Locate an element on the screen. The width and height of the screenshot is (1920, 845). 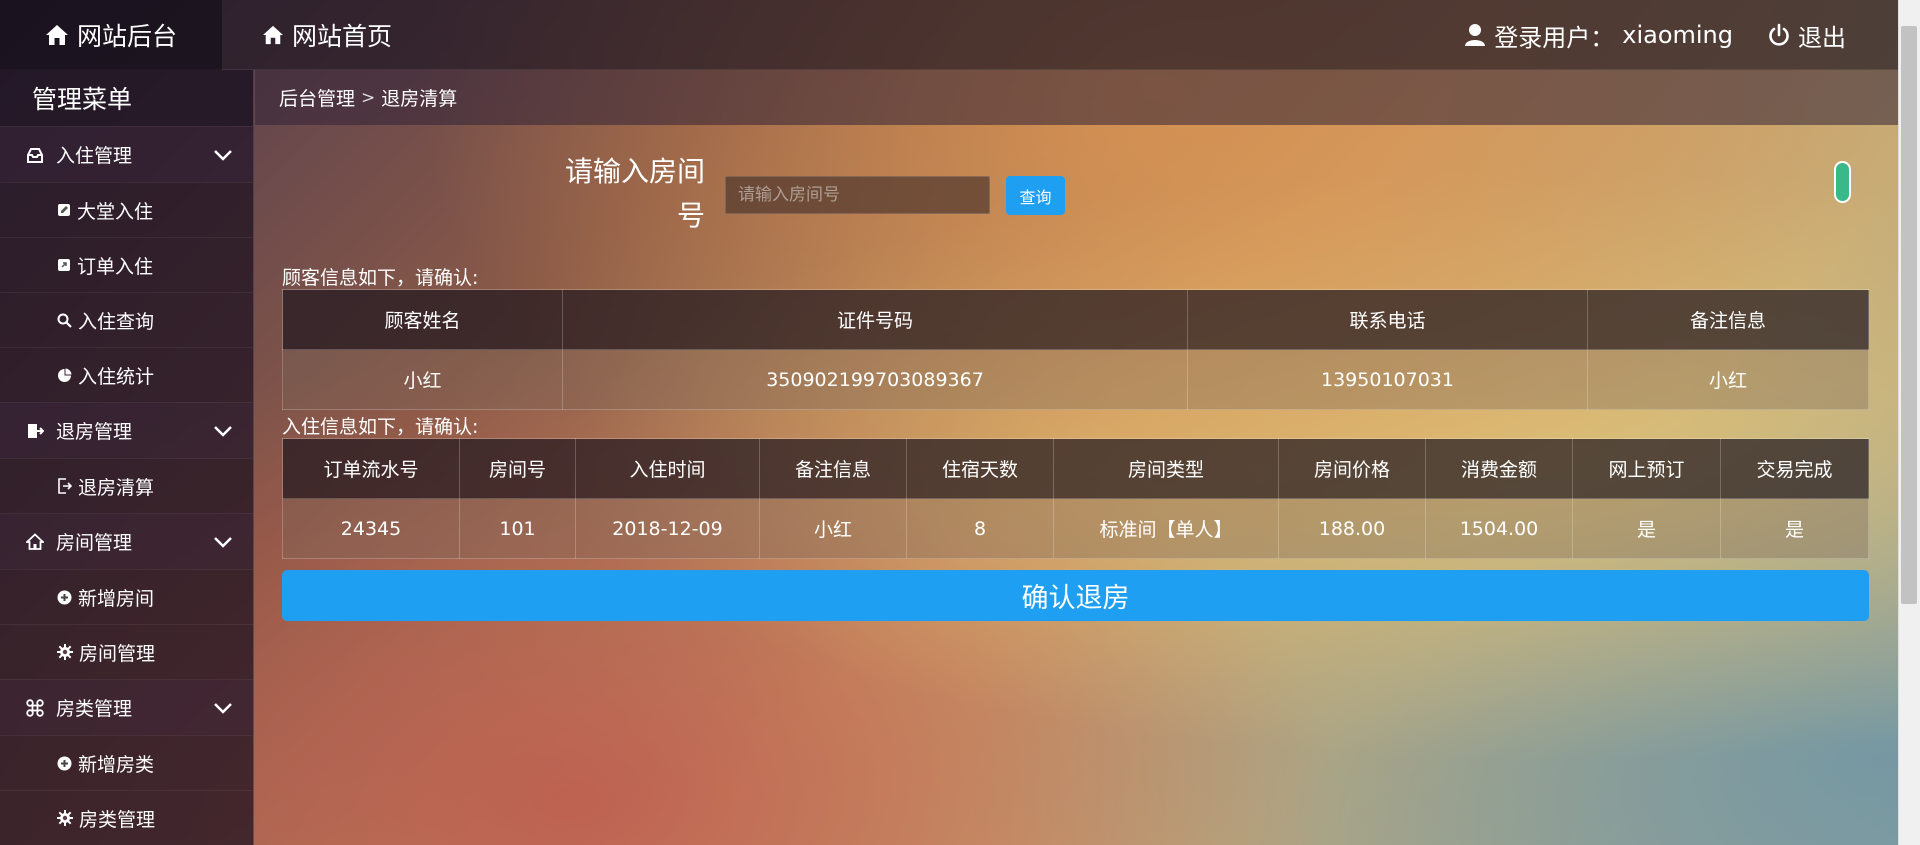
checkout-icon is located at coordinates (35, 431).